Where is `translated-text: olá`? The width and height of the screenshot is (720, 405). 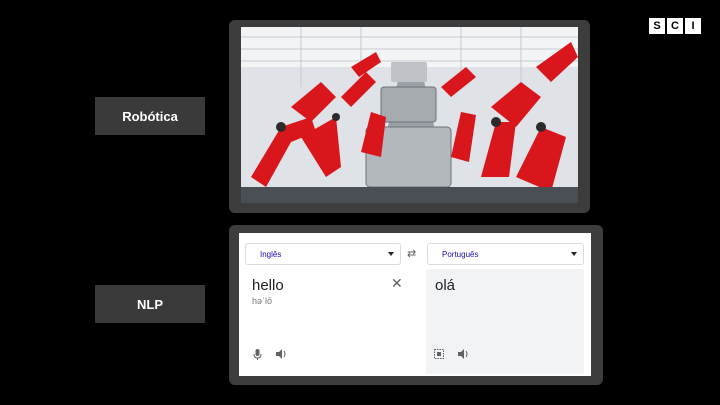 translated-text: olá is located at coordinates (445, 285).